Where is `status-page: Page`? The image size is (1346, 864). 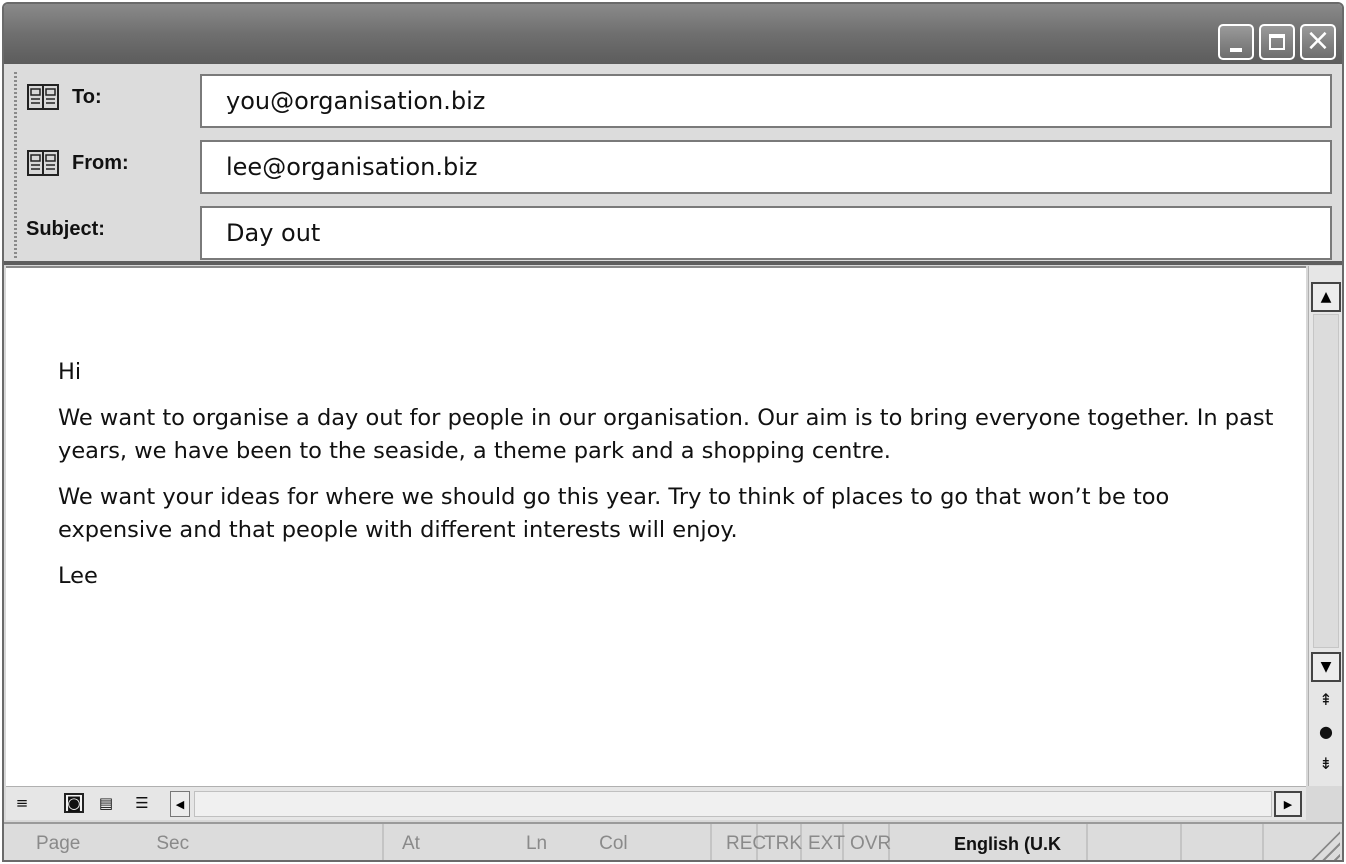 status-page: Page is located at coordinates (58, 843).